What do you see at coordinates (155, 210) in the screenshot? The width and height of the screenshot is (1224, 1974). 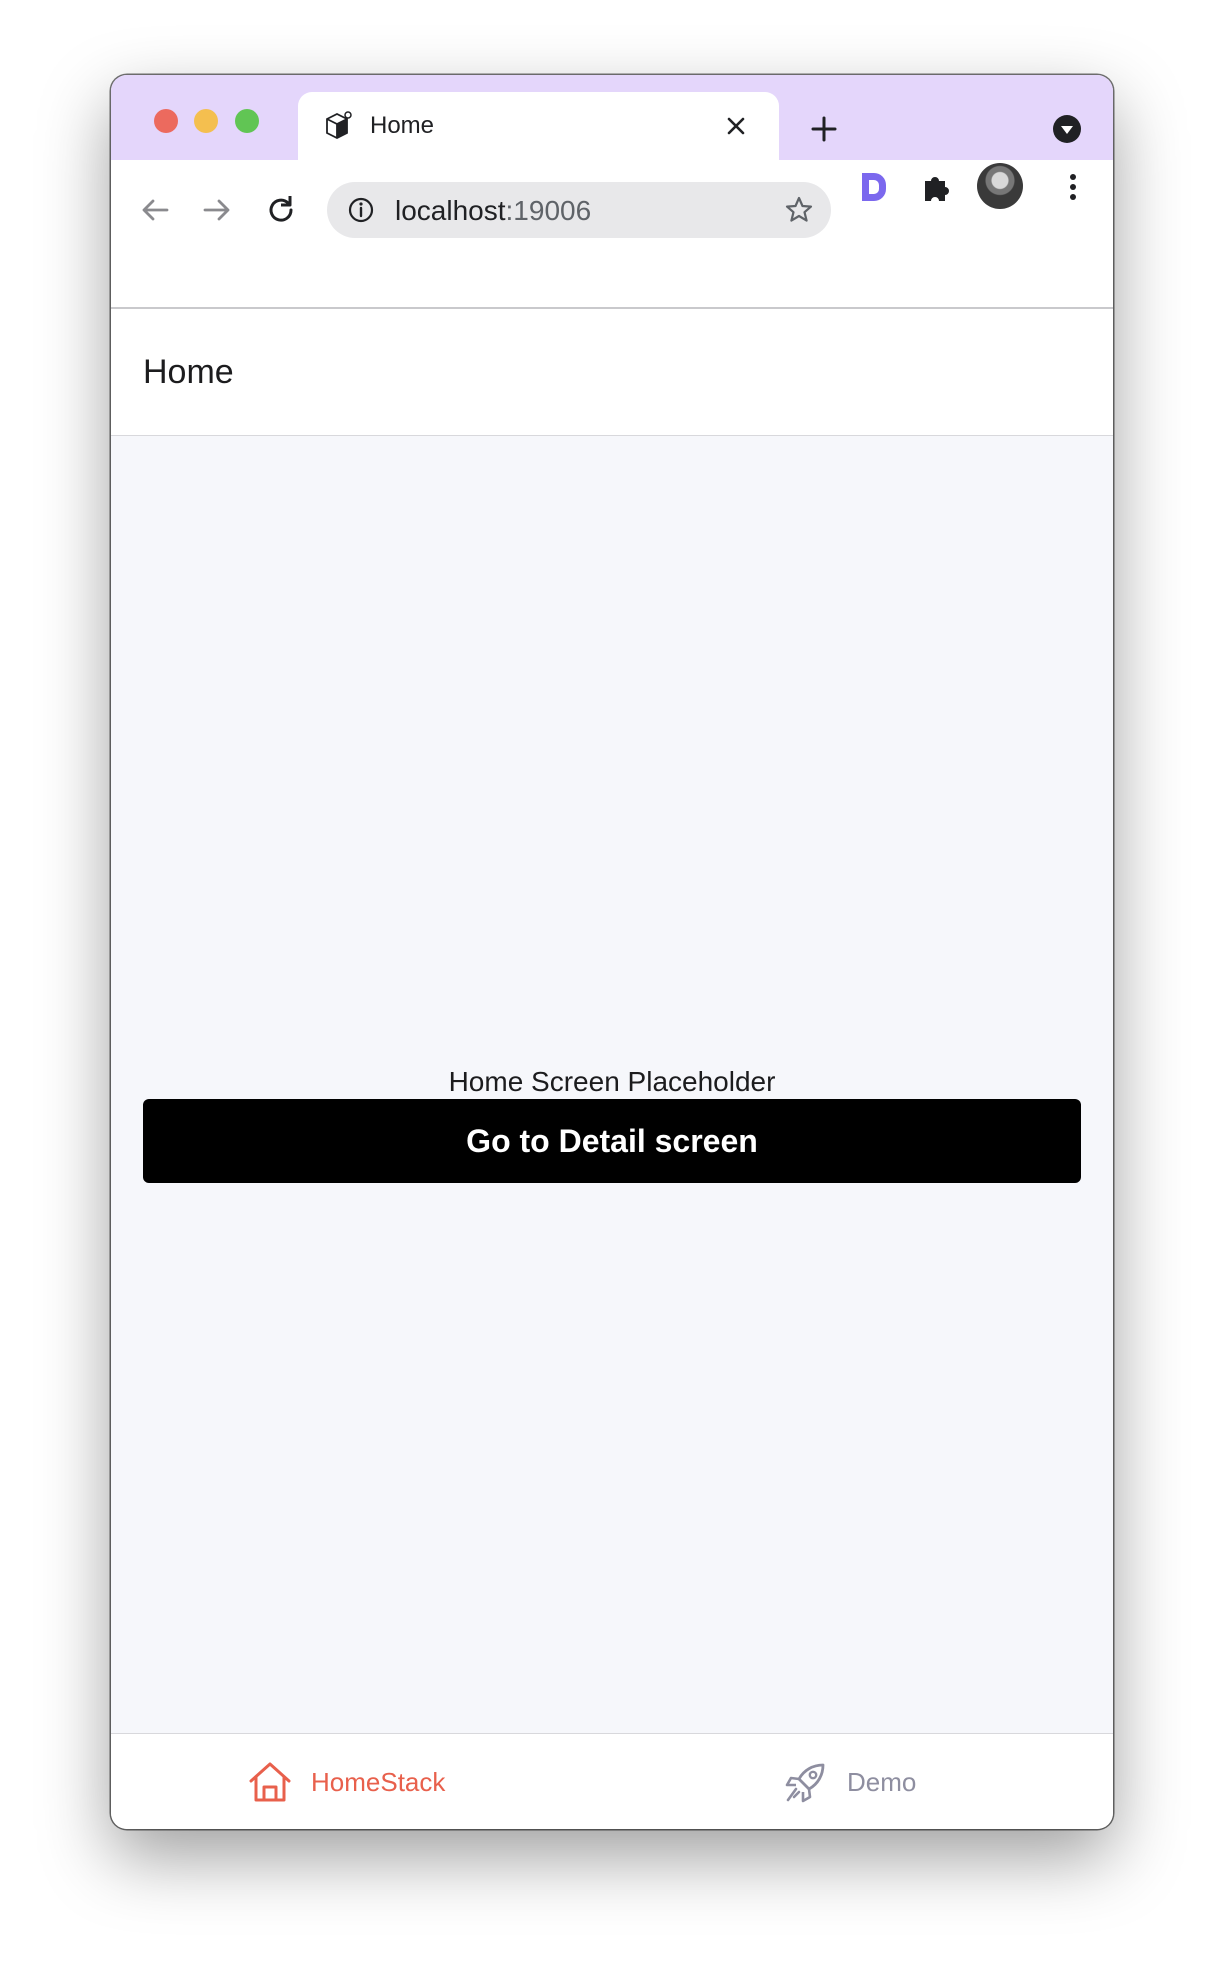 I see `back-arrow-icon` at bounding box center [155, 210].